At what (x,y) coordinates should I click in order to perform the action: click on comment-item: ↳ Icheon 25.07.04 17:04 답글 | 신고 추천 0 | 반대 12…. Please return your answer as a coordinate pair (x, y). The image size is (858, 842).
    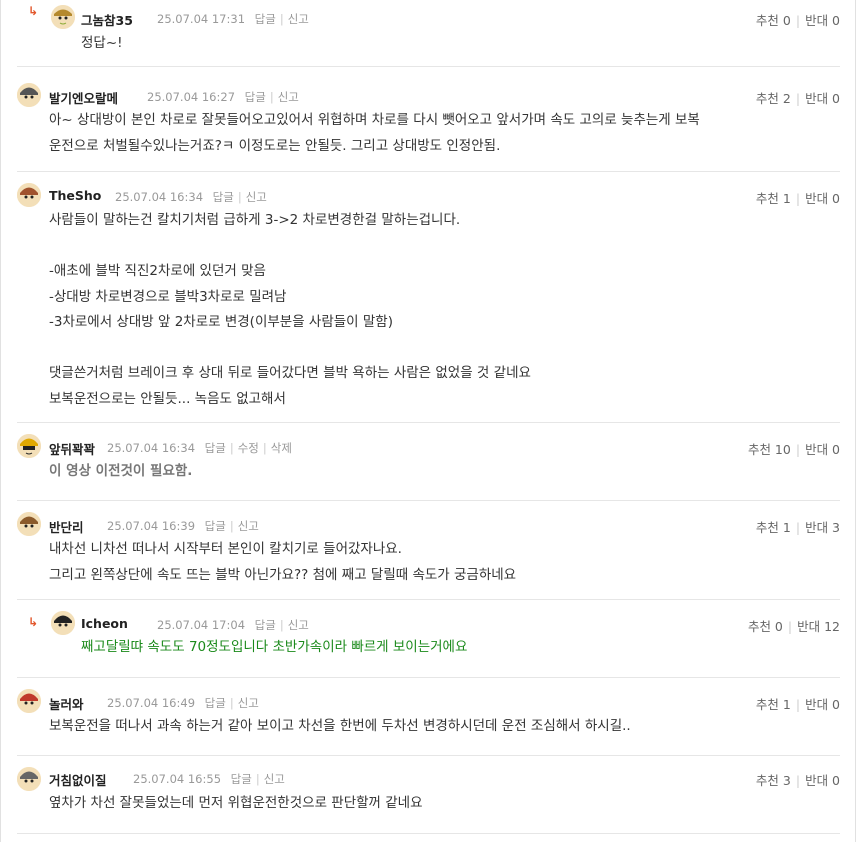
    Looking at the image, I should click on (428, 639).